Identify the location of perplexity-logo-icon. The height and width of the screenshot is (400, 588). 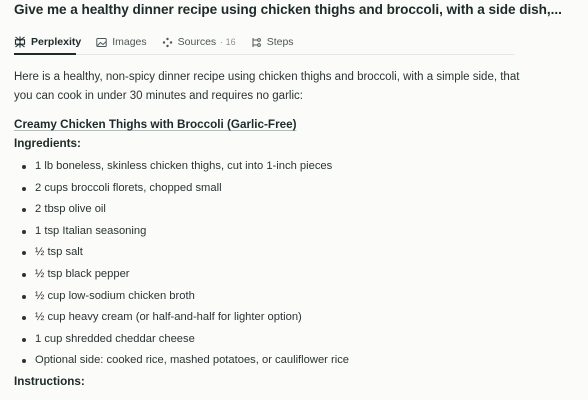
(20, 42).